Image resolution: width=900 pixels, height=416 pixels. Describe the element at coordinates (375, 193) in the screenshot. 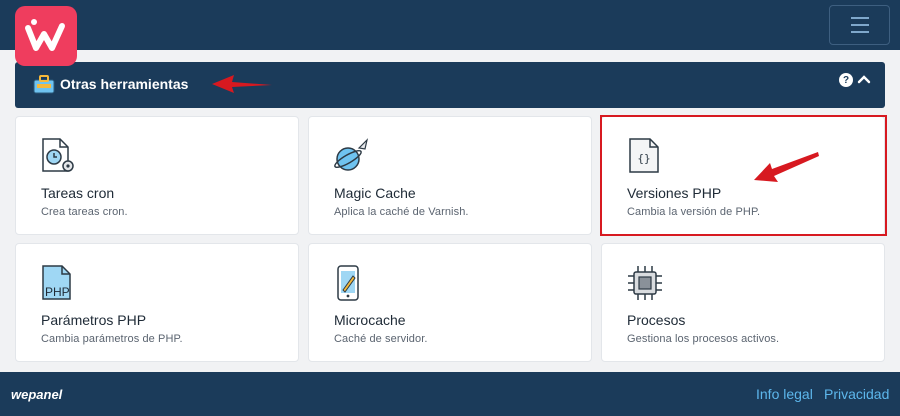

I see `tool-title: Magic Cache` at that location.